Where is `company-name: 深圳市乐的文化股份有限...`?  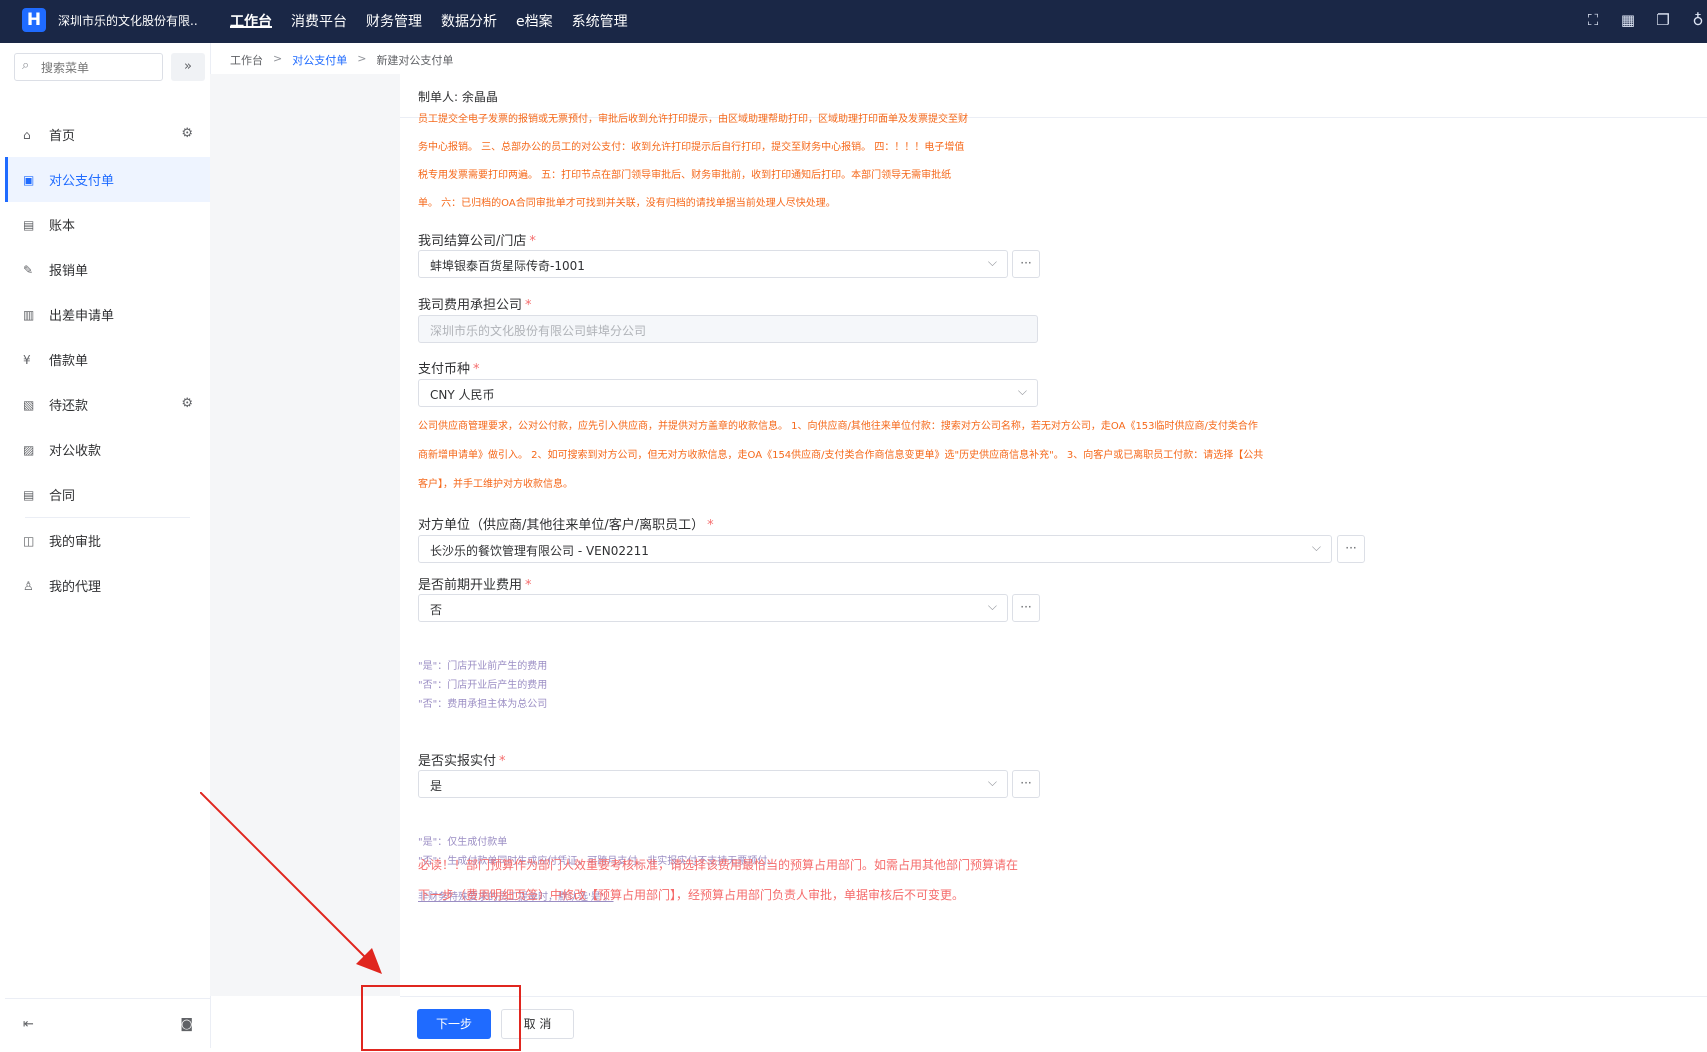 company-name: 深圳市乐的文化股份有限... is located at coordinates (128, 20).